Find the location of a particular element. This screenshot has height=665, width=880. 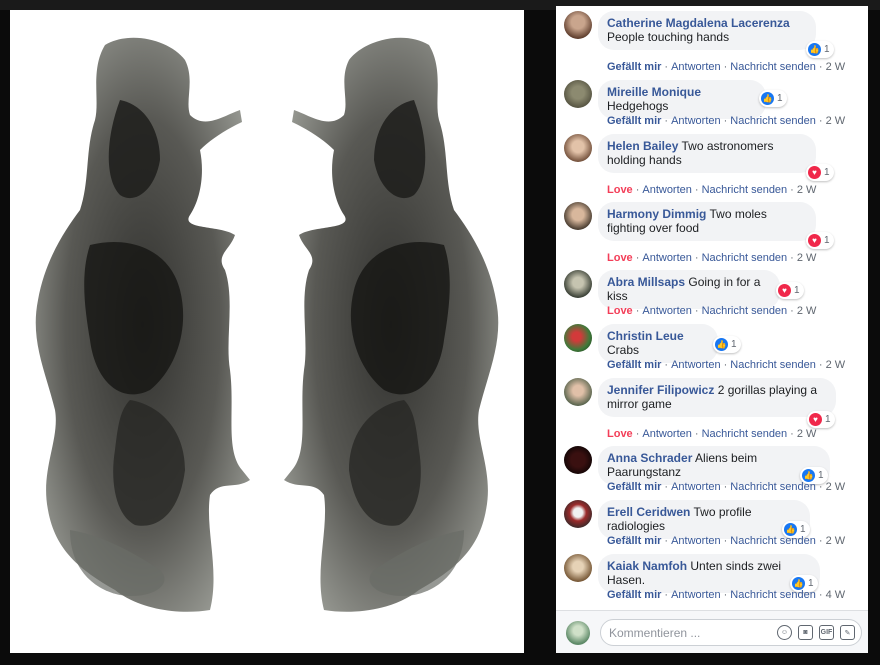

timestamp: 4 W is located at coordinates (836, 595).